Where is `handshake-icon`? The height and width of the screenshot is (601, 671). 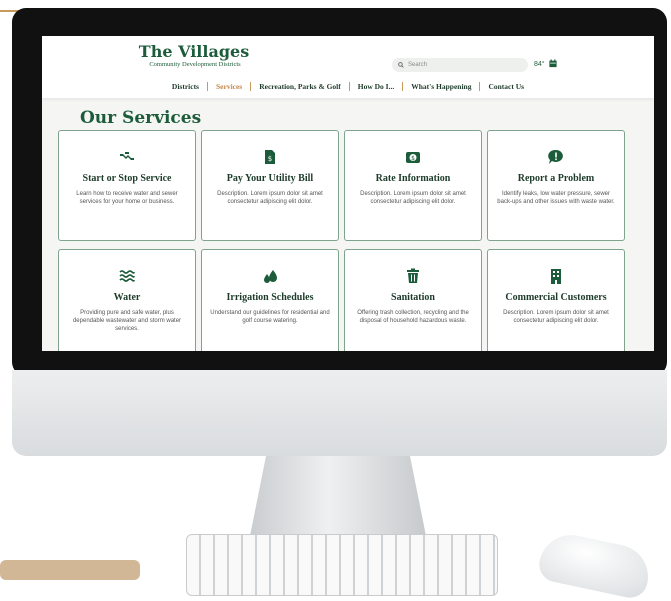 handshake-icon is located at coordinates (127, 156).